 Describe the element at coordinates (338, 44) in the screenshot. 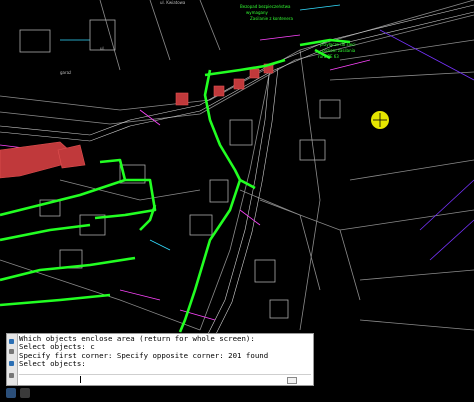

I see `svg-text: przyłącze do sieci` at that location.